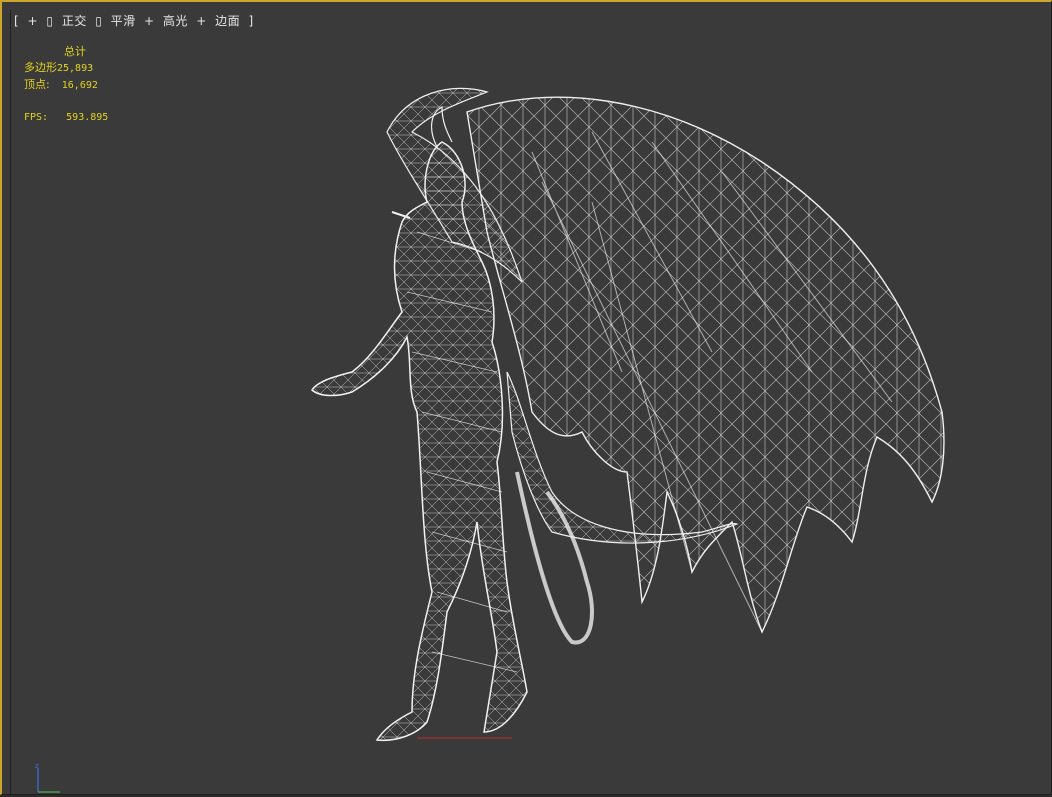 Image resolution: width=1052 pixels, height=797 pixels. Describe the element at coordinates (37, 84) in the screenshot. I see `stats-vertices-label: 顶点:` at that location.